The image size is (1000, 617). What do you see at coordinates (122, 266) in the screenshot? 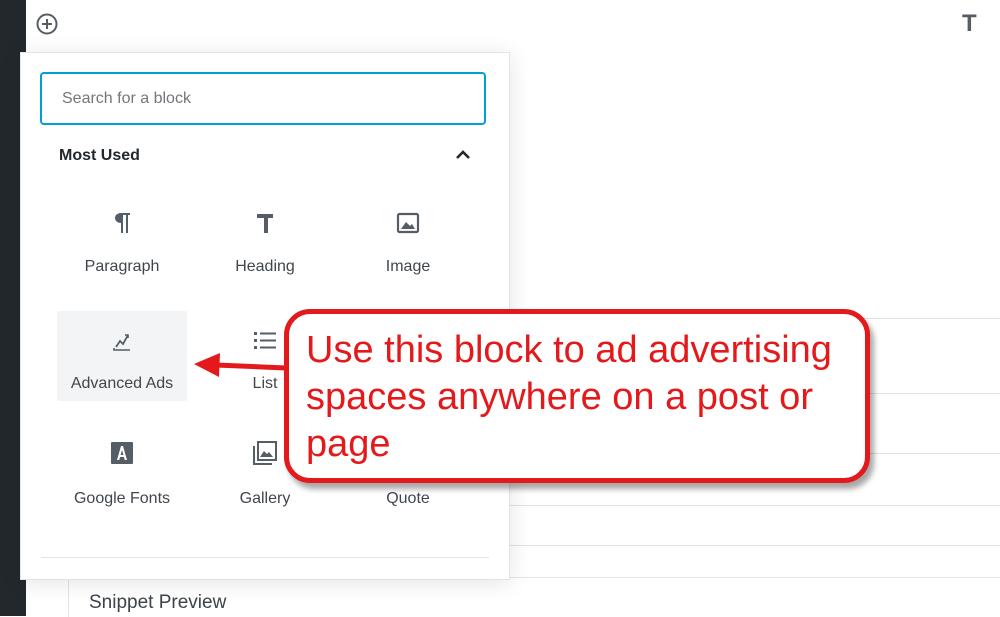
I see `block-label: Paragraph` at bounding box center [122, 266].